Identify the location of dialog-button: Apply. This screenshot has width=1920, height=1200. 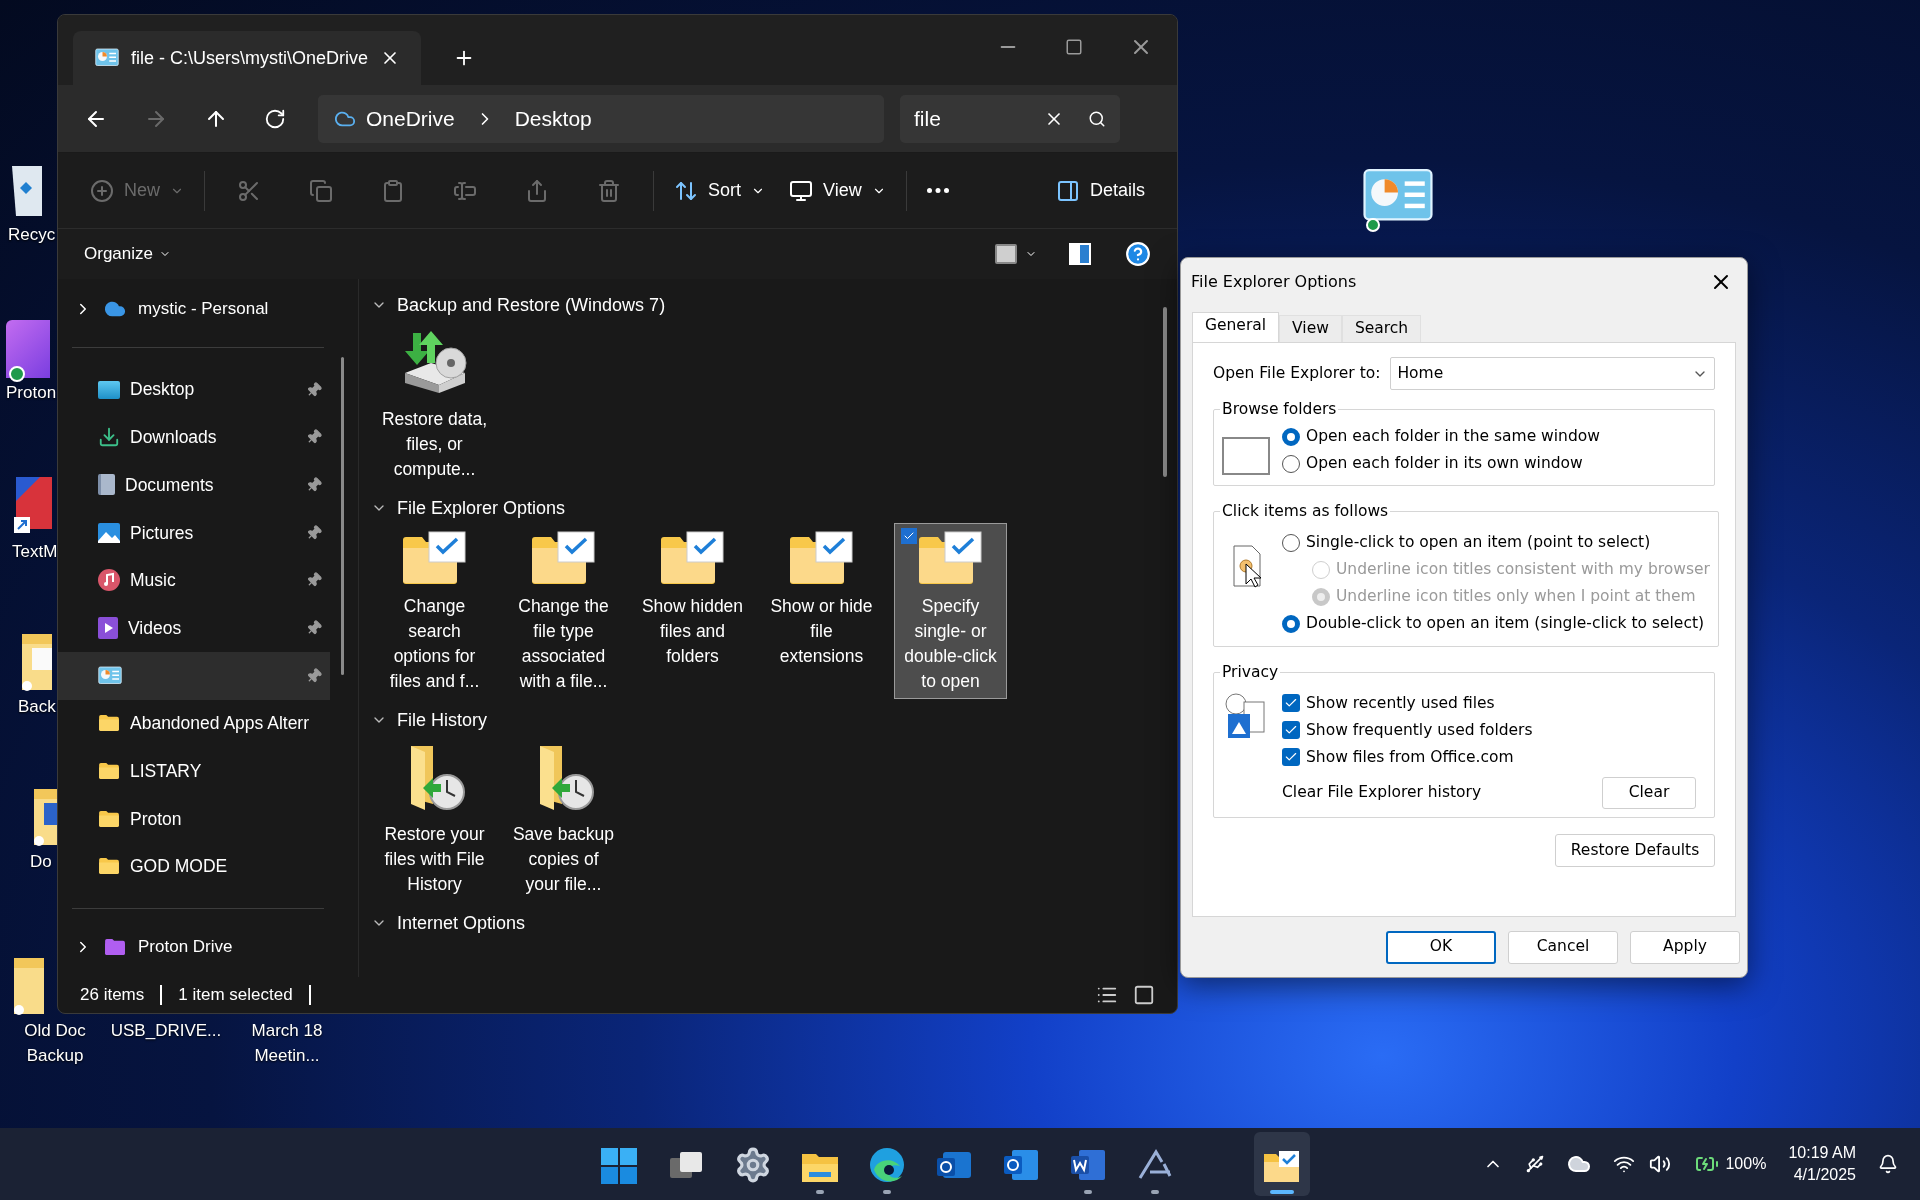
(1685, 947).